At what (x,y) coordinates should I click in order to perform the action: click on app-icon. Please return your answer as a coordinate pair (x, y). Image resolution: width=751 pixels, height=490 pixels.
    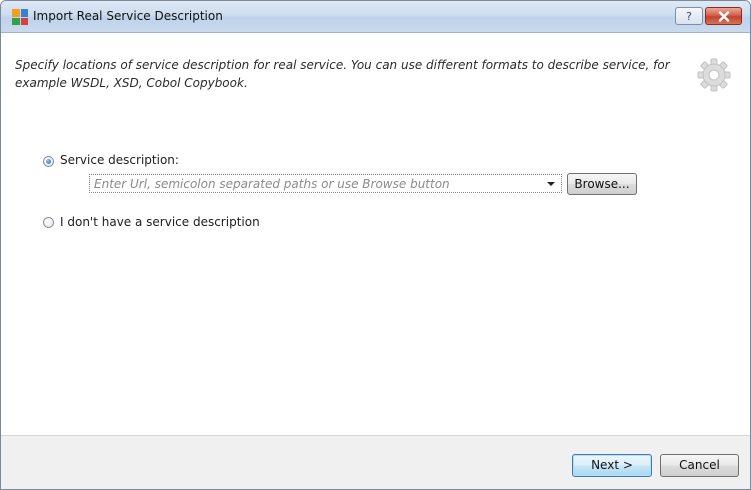
    Looking at the image, I should click on (20, 17).